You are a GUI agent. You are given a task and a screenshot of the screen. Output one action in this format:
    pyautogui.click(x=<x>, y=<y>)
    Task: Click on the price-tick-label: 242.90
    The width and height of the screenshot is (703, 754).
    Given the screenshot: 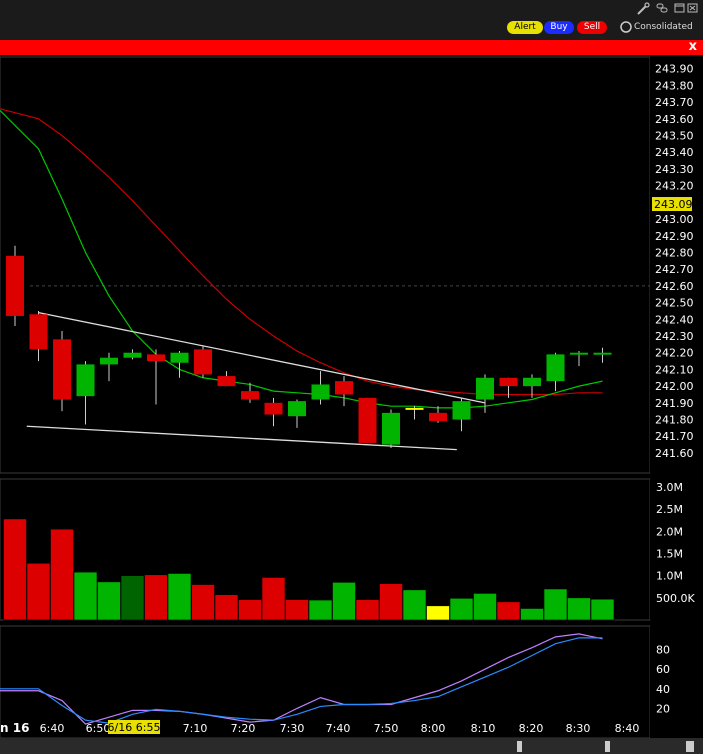 What is the action you would take?
    pyautogui.click(x=674, y=236)
    